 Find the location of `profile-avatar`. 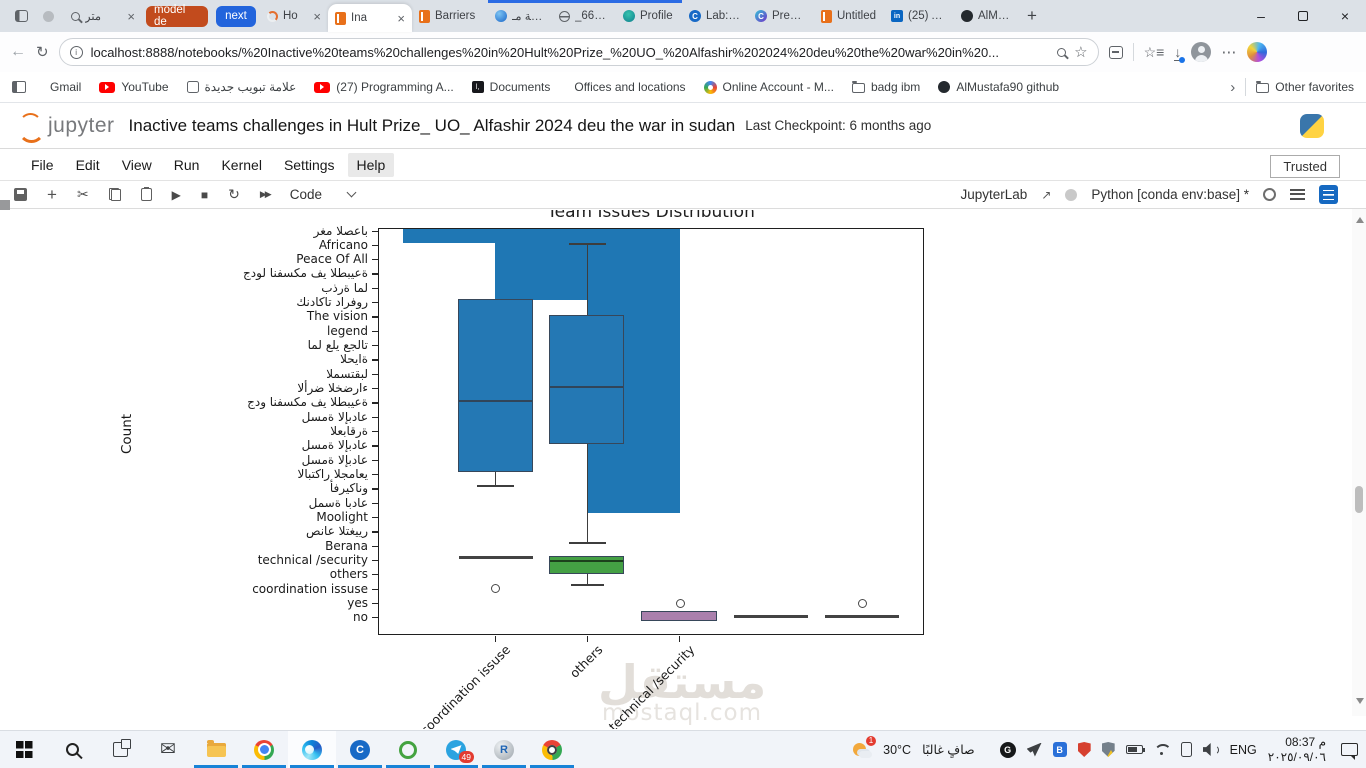

profile-avatar is located at coordinates (1201, 52).